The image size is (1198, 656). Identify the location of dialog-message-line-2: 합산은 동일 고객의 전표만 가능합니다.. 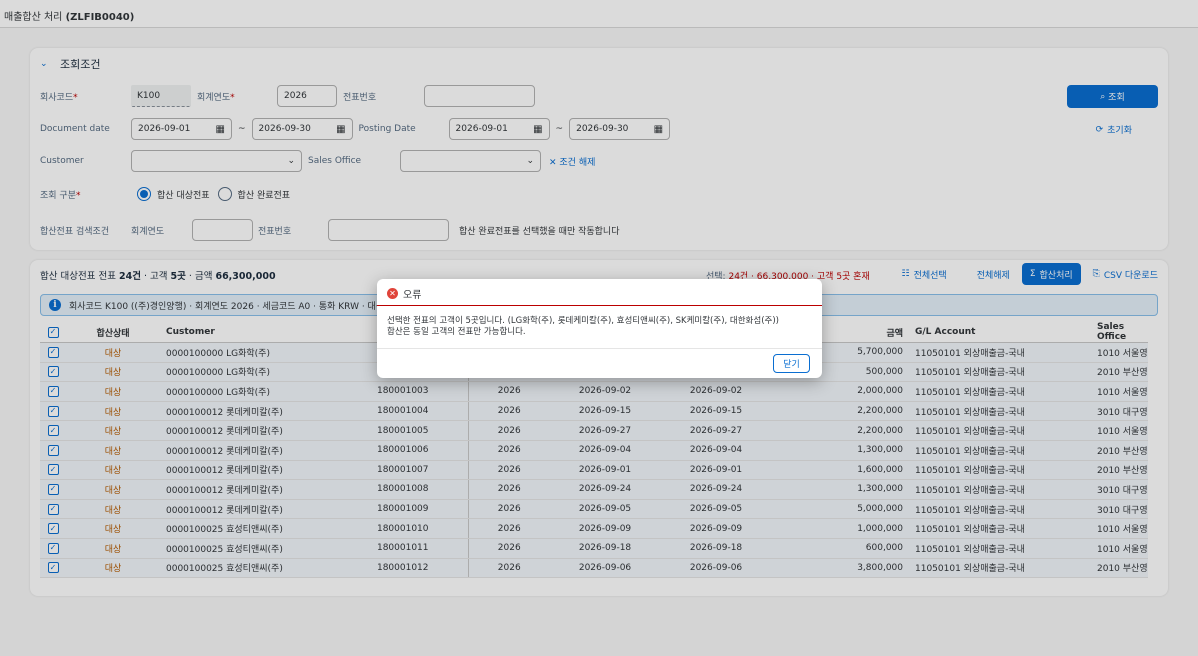
(456, 332).